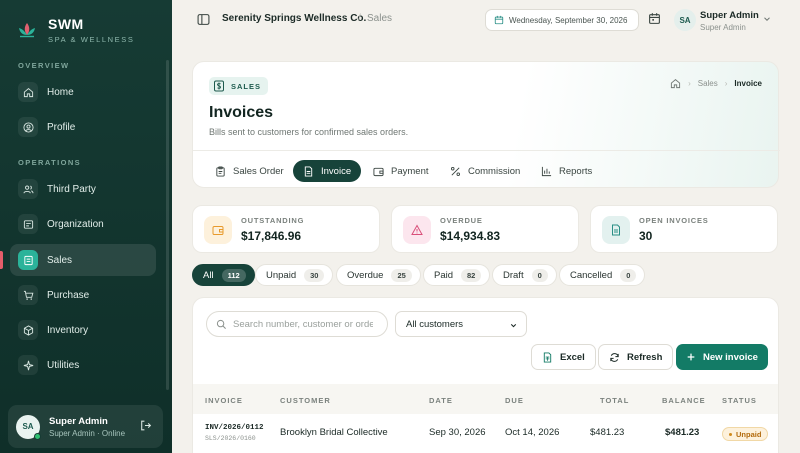  I want to click on stat-overdue: OVERDUE $14,934.83, so click(485, 229).